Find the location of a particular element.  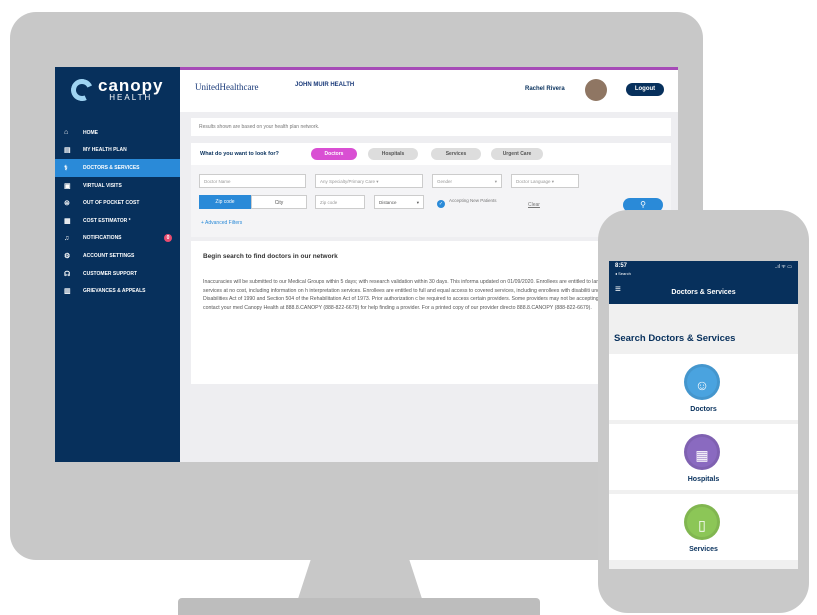

language-select: Doctor Language ▾ is located at coordinates (545, 181).